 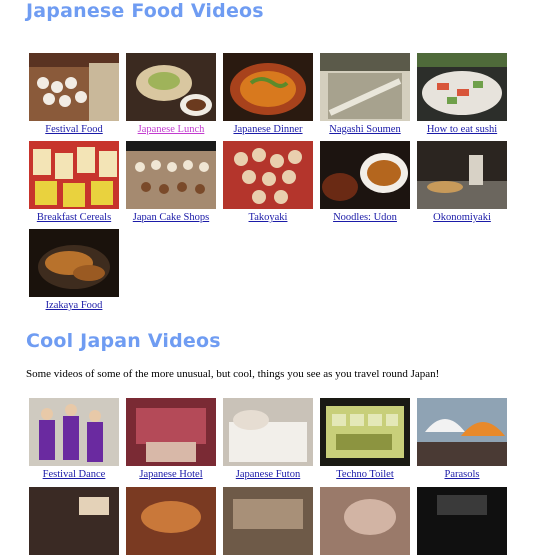 I want to click on okonomiyaki-thumbnail, so click(x=462, y=175).